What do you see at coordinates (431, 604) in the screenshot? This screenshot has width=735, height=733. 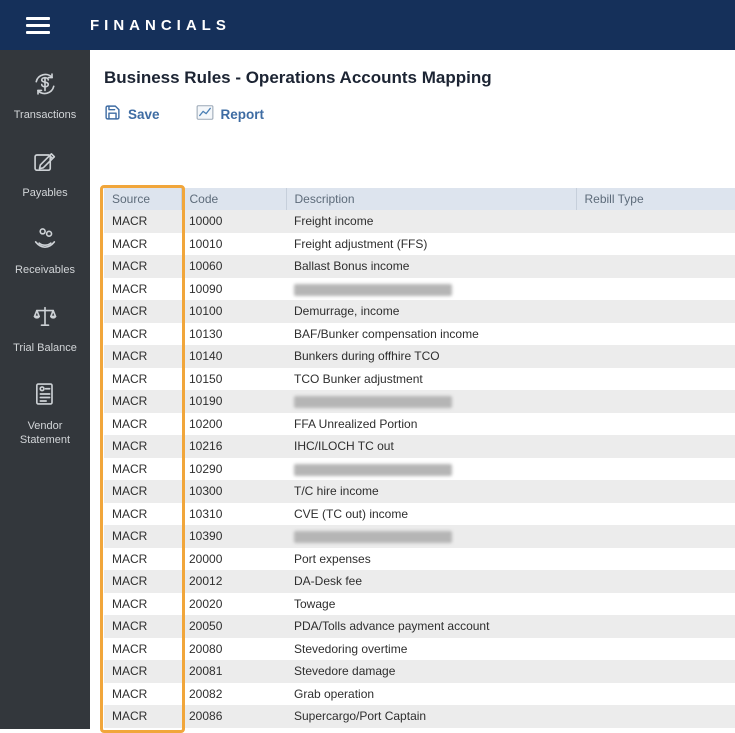 I see `cell-description: Towage` at bounding box center [431, 604].